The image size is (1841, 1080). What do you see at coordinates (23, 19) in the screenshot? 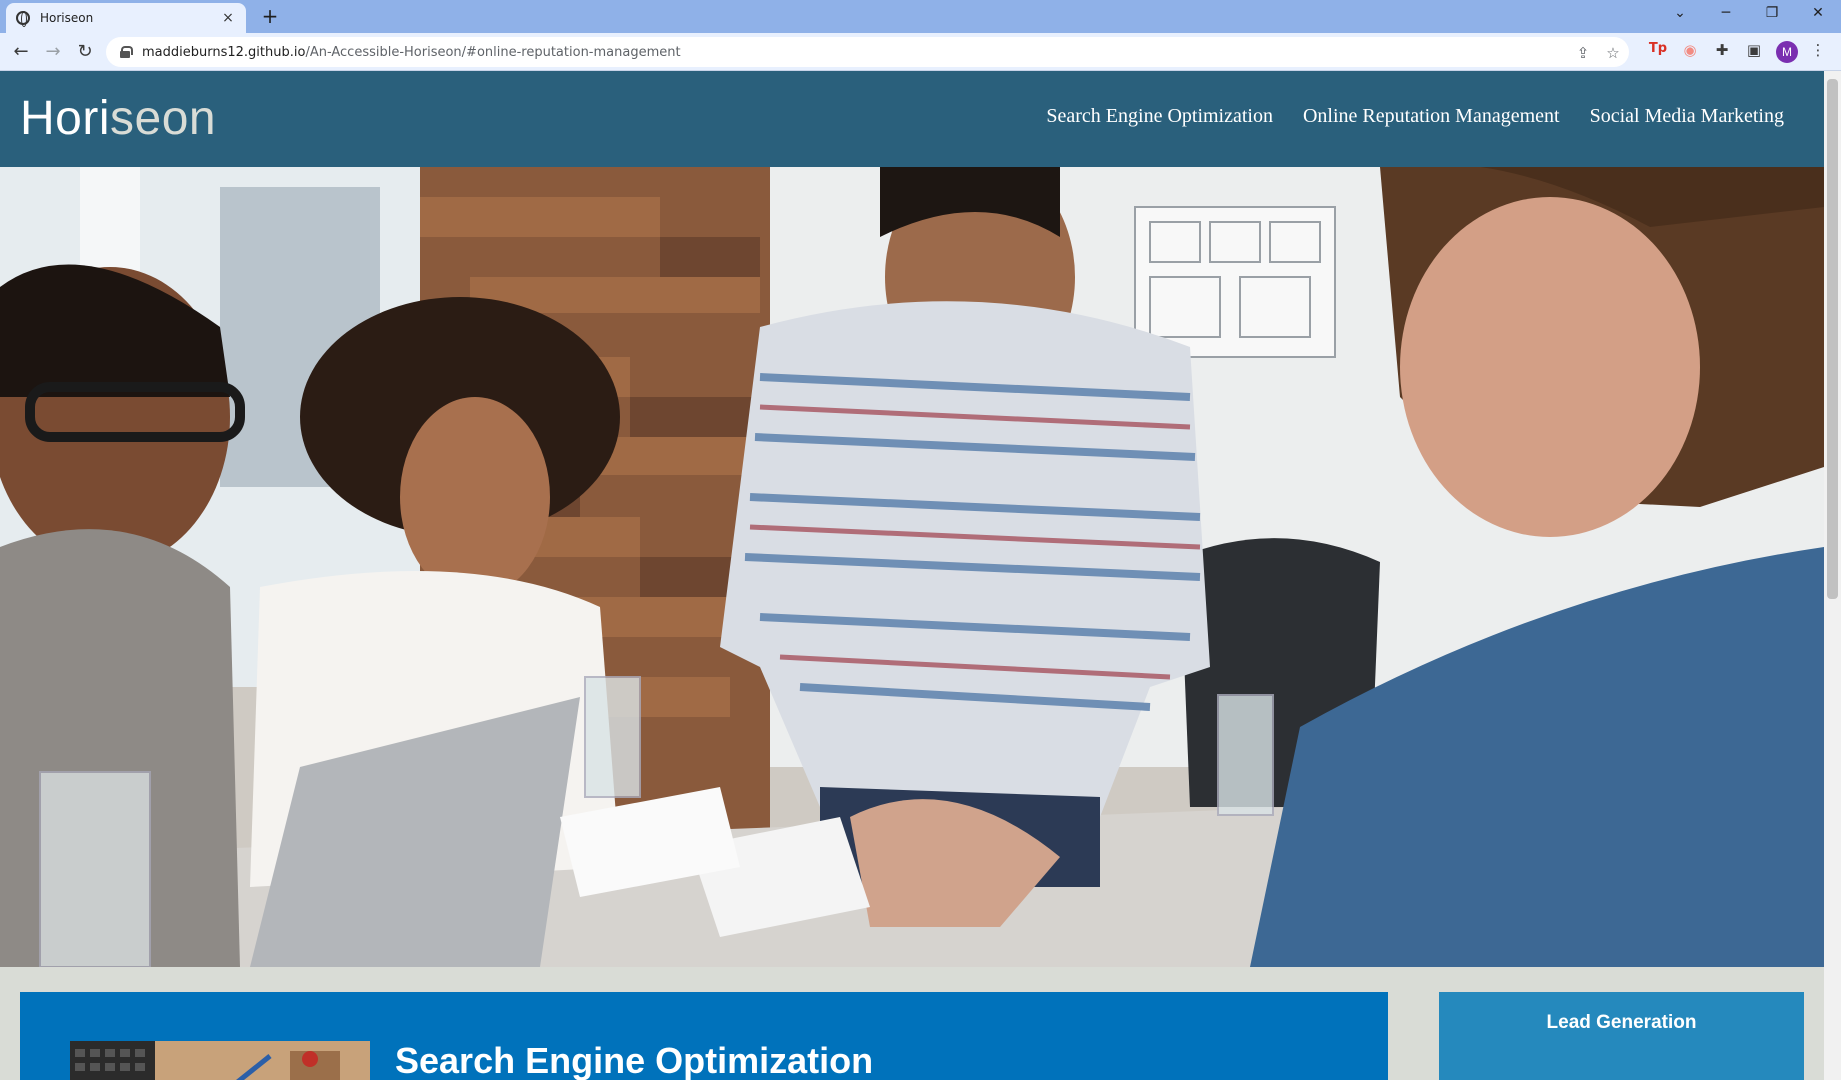
I see `globe-icon` at bounding box center [23, 19].